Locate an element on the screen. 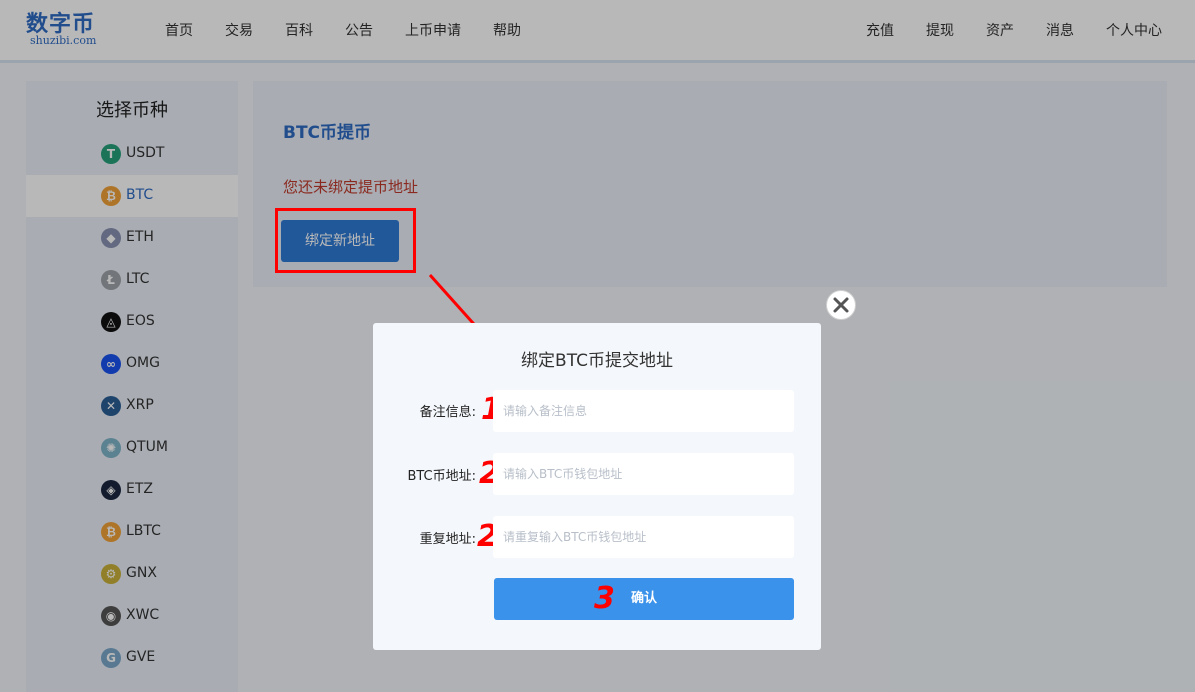 Image resolution: width=1195 pixels, height=692 pixels. close-dialog-button is located at coordinates (841, 305).